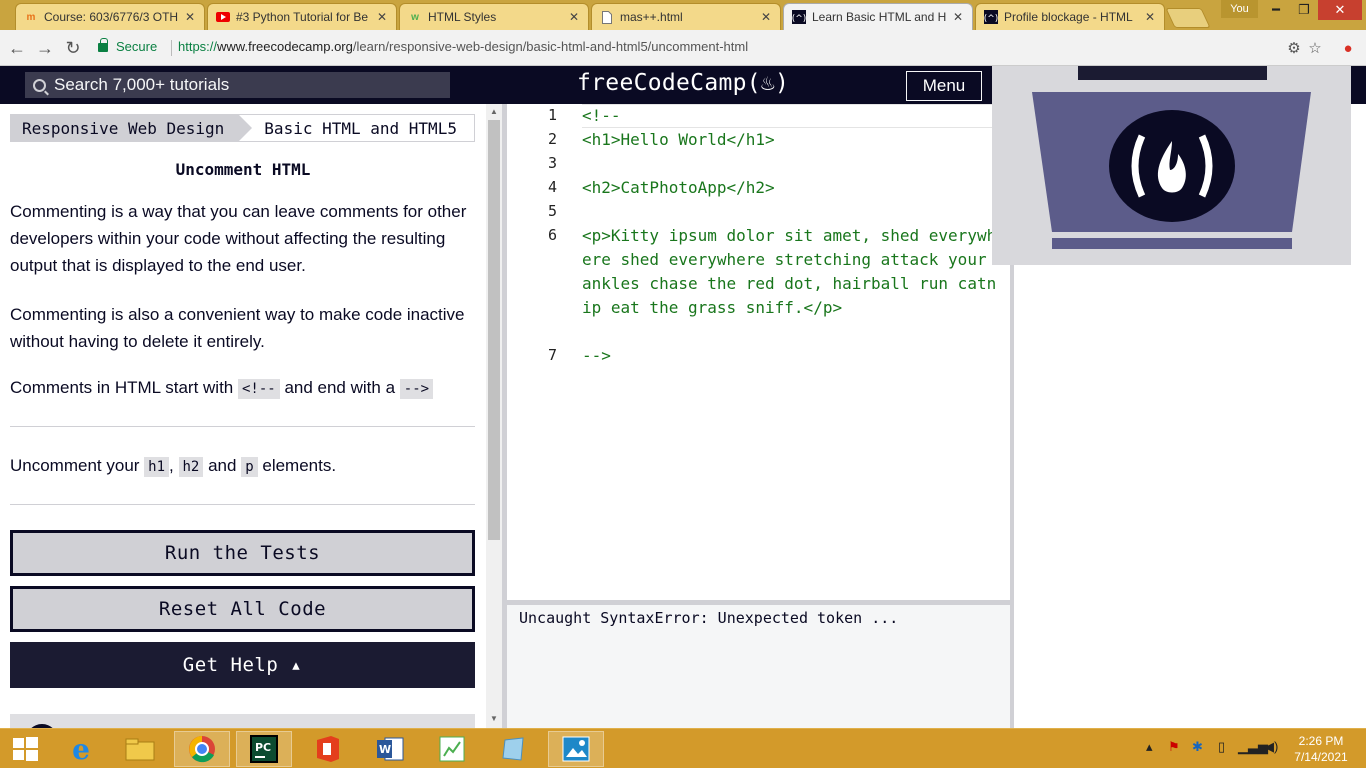  I want to click on line-number: 3, so click(552, 163).